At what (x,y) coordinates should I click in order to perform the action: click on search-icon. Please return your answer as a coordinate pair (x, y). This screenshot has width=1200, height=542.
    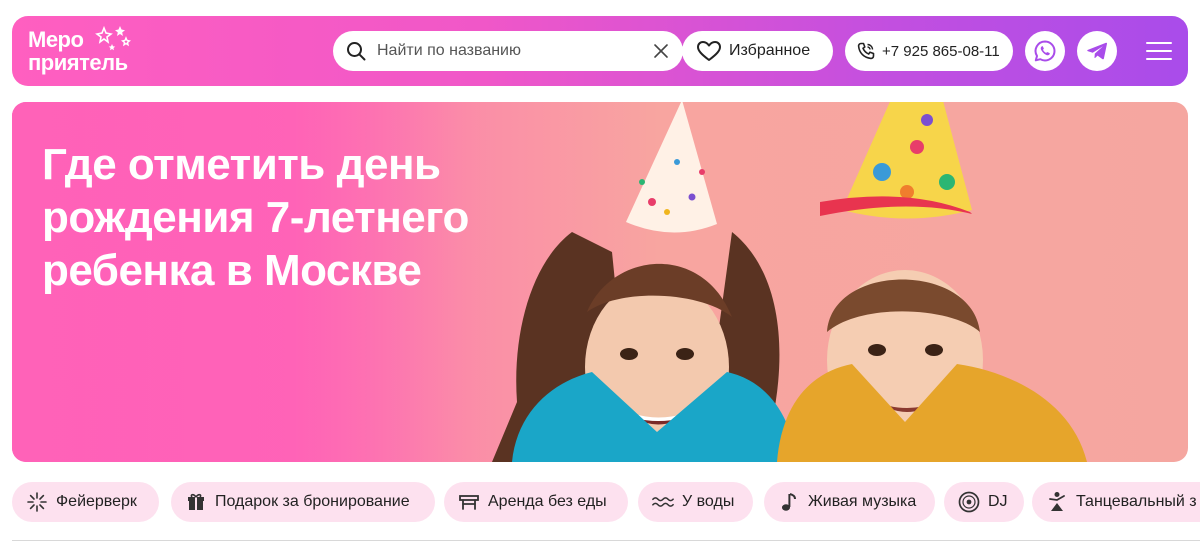
    Looking at the image, I should click on (356, 51).